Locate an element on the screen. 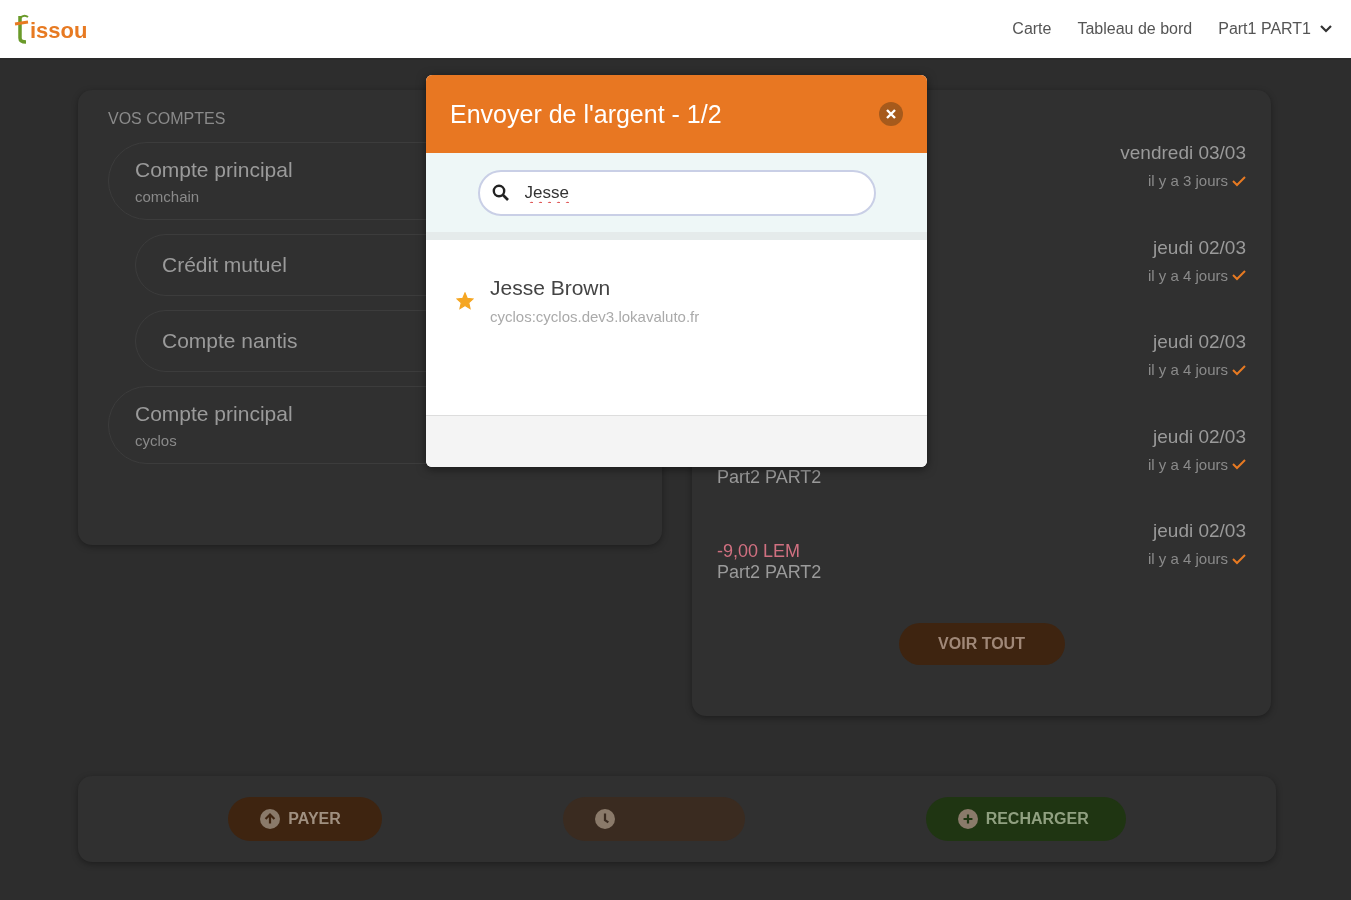 The height and width of the screenshot is (900, 1351). section-title: VOS COMPTES is located at coordinates (167, 119).